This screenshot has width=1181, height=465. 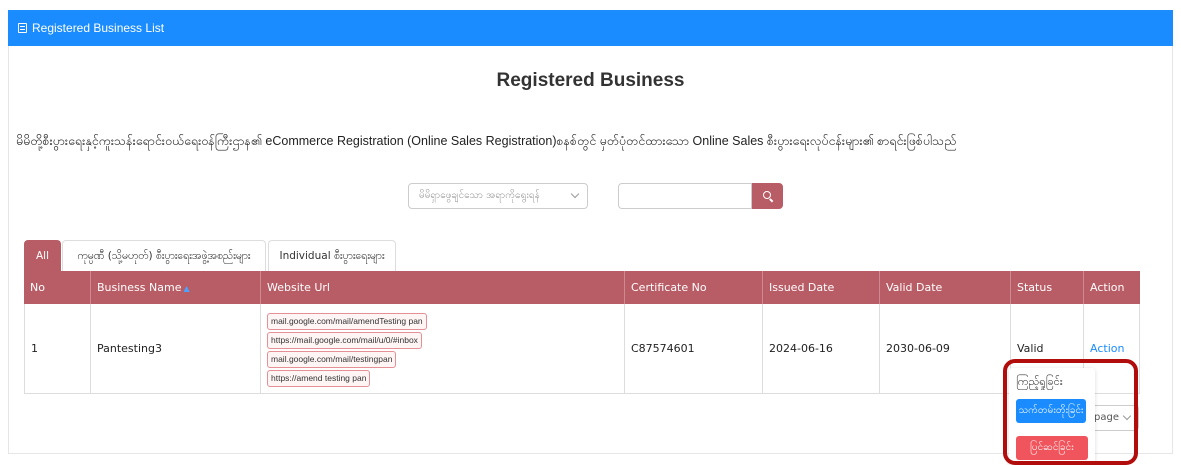 What do you see at coordinates (590, 28) in the screenshot?
I see `header-bar: Registered Business List` at bounding box center [590, 28].